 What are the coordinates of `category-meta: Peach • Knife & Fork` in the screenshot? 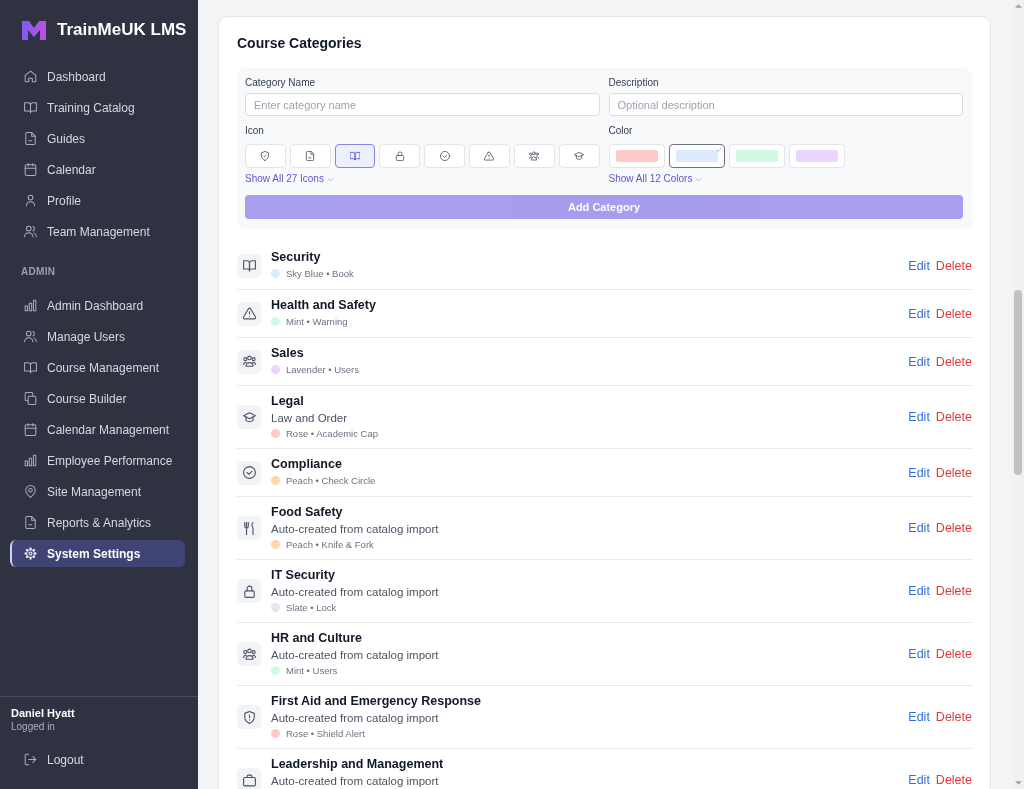 It's located at (330, 545).